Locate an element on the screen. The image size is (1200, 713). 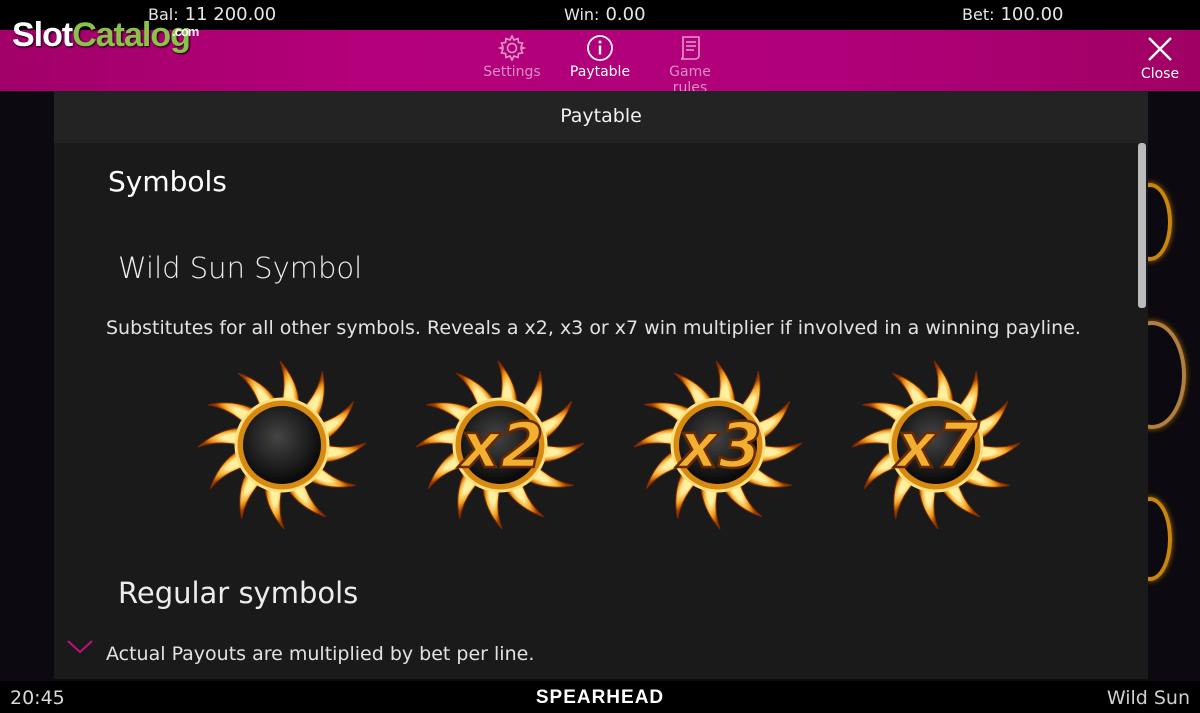
win-value: 0.00 is located at coordinates (625, 14).